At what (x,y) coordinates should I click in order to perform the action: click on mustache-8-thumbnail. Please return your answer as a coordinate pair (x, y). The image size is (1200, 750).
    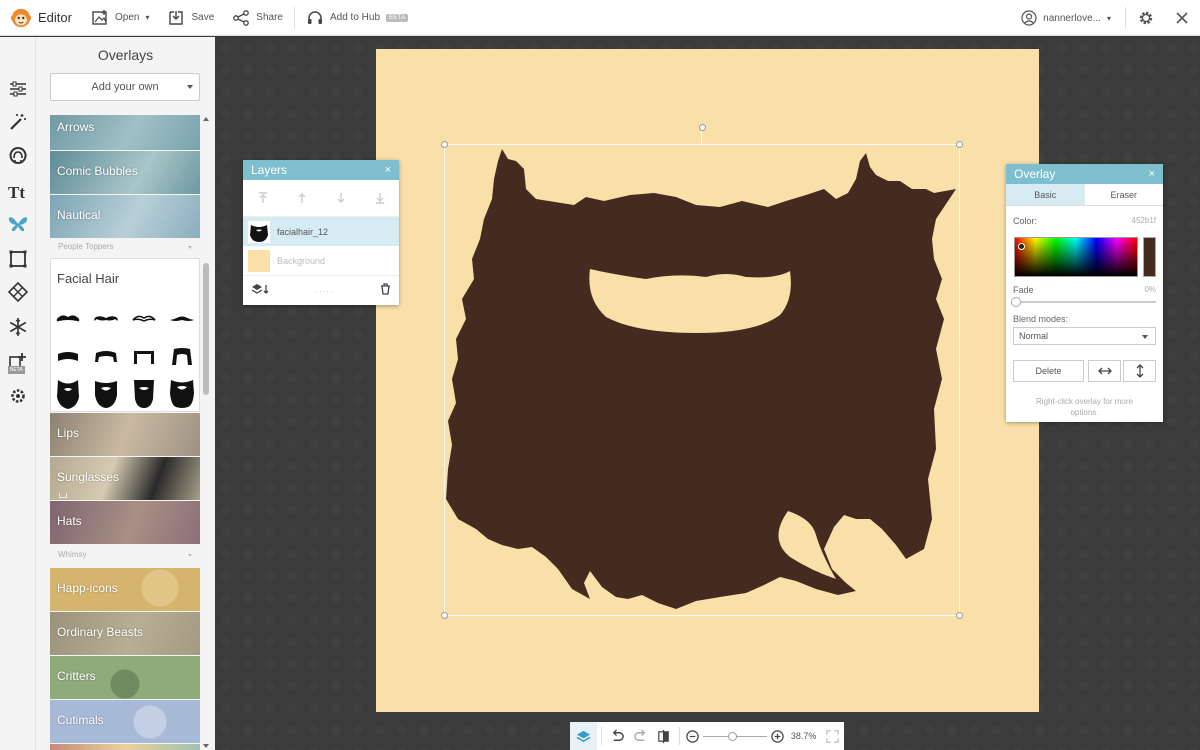
    Looking at the image, I should click on (182, 357).